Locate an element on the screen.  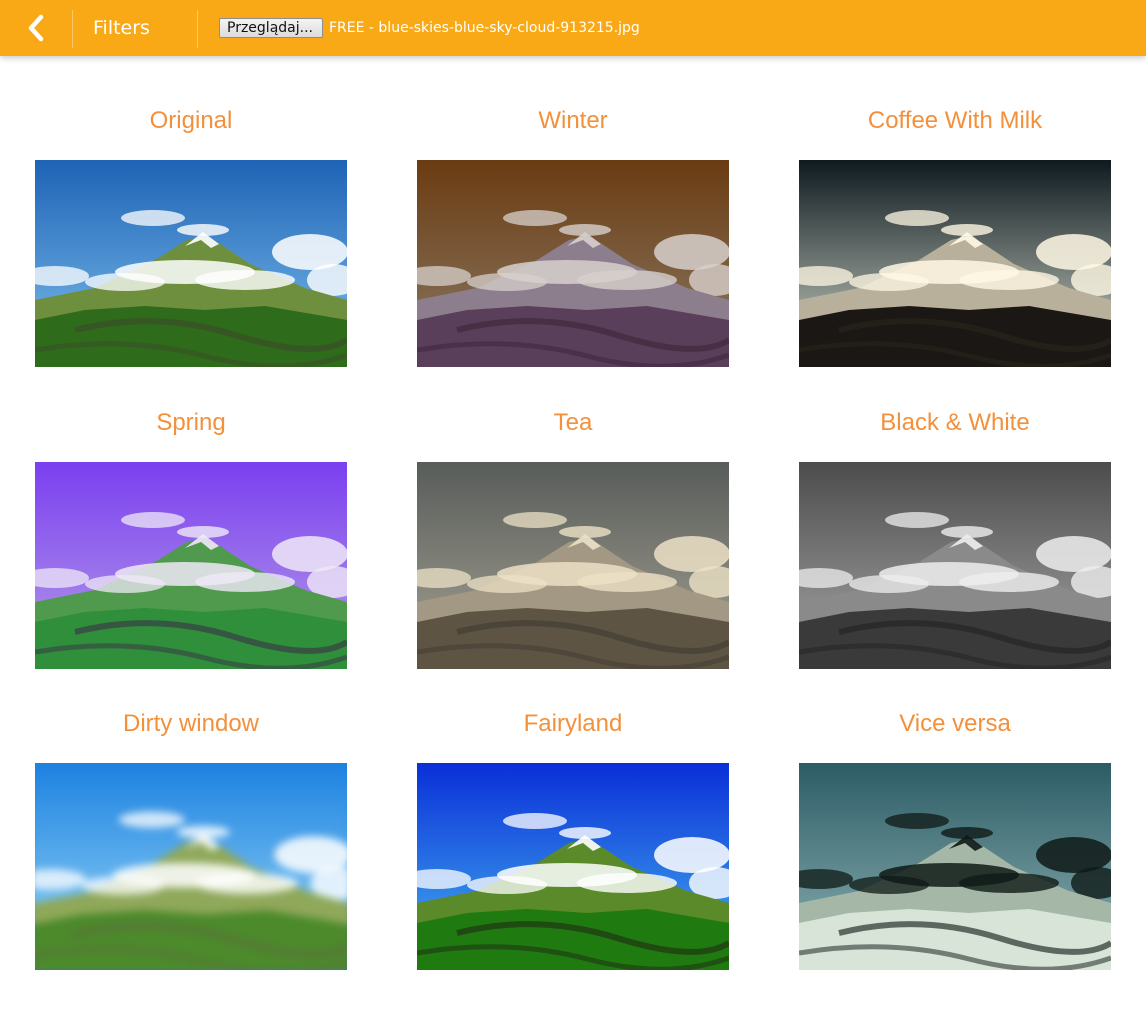
filter-card: Coffee With Milk is located at coordinates (955, 256).